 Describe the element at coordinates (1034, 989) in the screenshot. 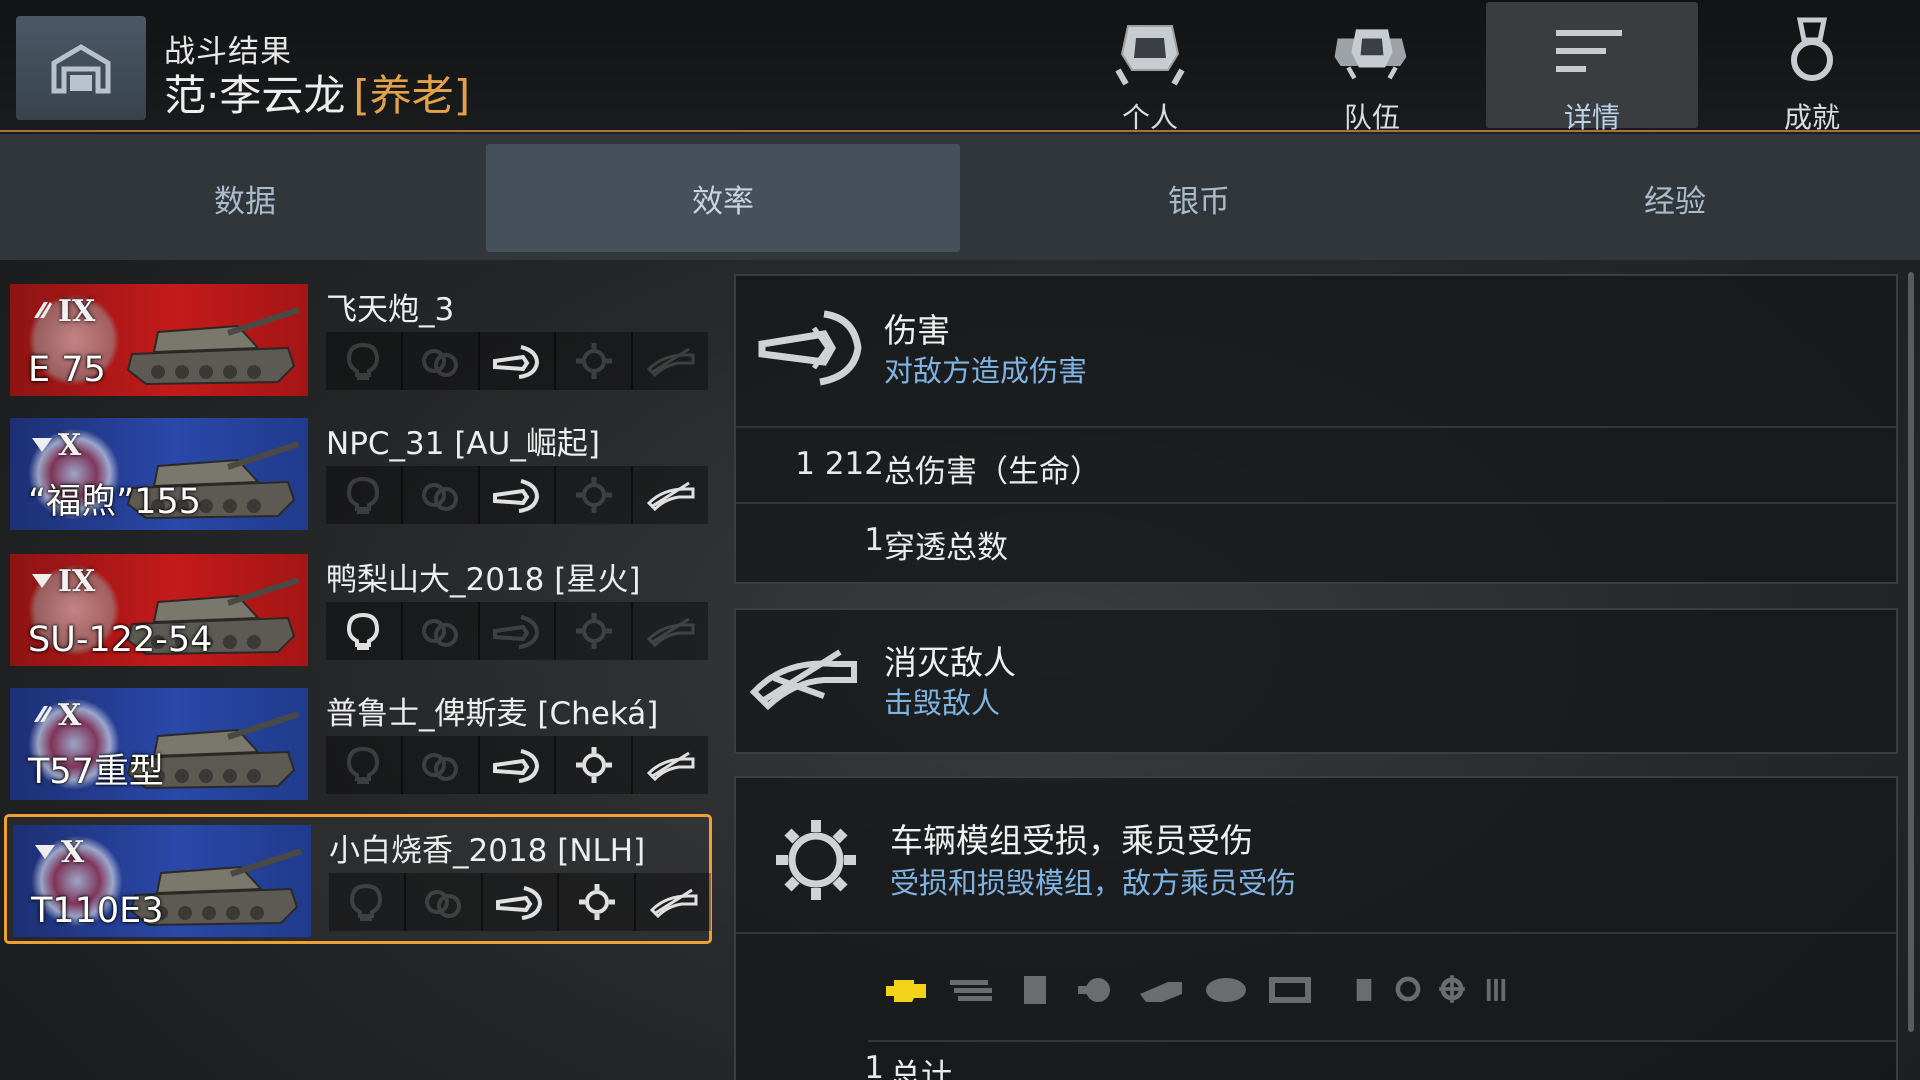

I see `ammo-rack-icon` at that location.